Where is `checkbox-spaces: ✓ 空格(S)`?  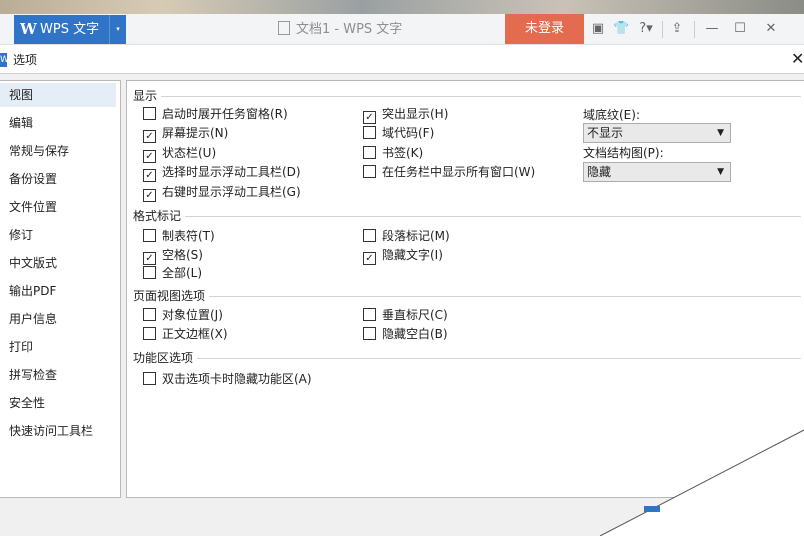 checkbox-spaces: ✓ 空格(S) is located at coordinates (173, 256).